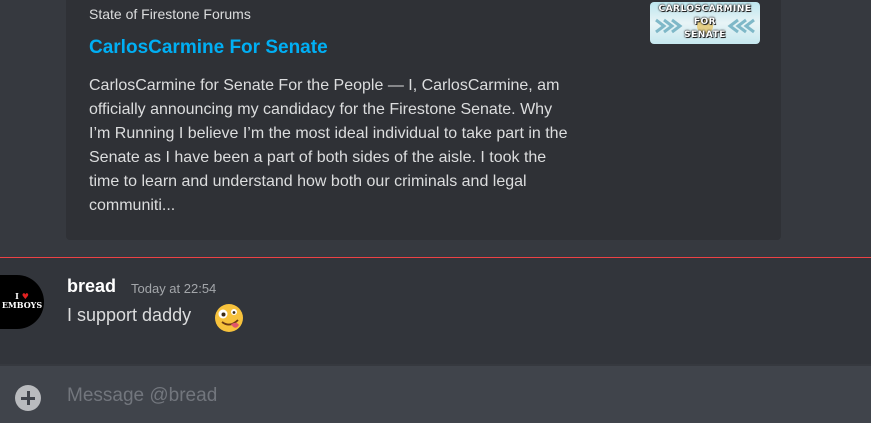 This screenshot has height=423, width=871. I want to click on thumbnail-text: CARLOSCARMINE, so click(705, 9).